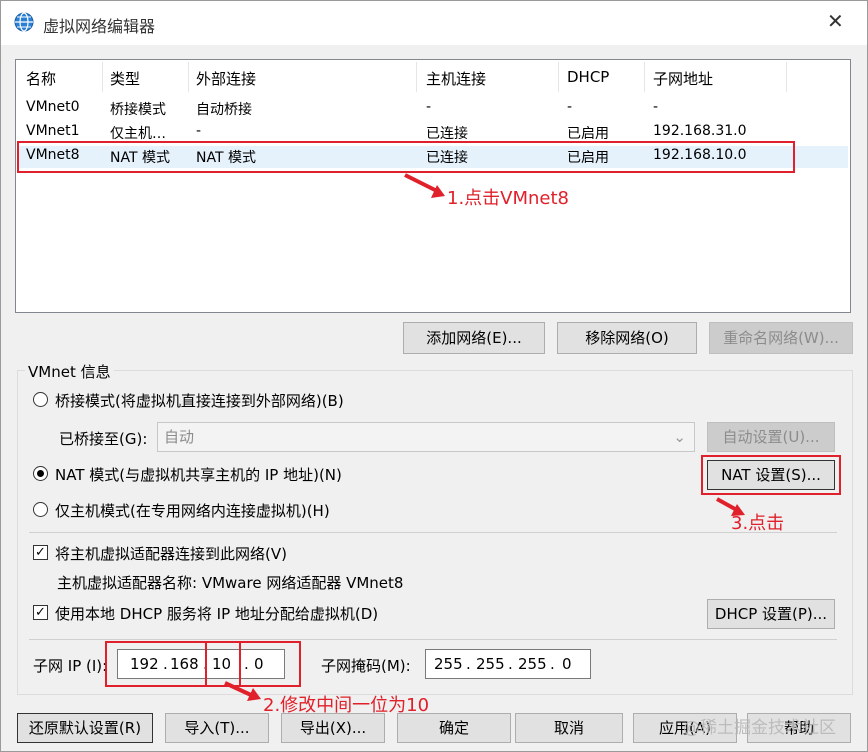 The width and height of the screenshot is (868, 752). What do you see at coordinates (192, 510) in the screenshot?
I see `host-only-mode-label: 仅主机模式(在专用网络内连接虚拟机)(H)` at bounding box center [192, 510].